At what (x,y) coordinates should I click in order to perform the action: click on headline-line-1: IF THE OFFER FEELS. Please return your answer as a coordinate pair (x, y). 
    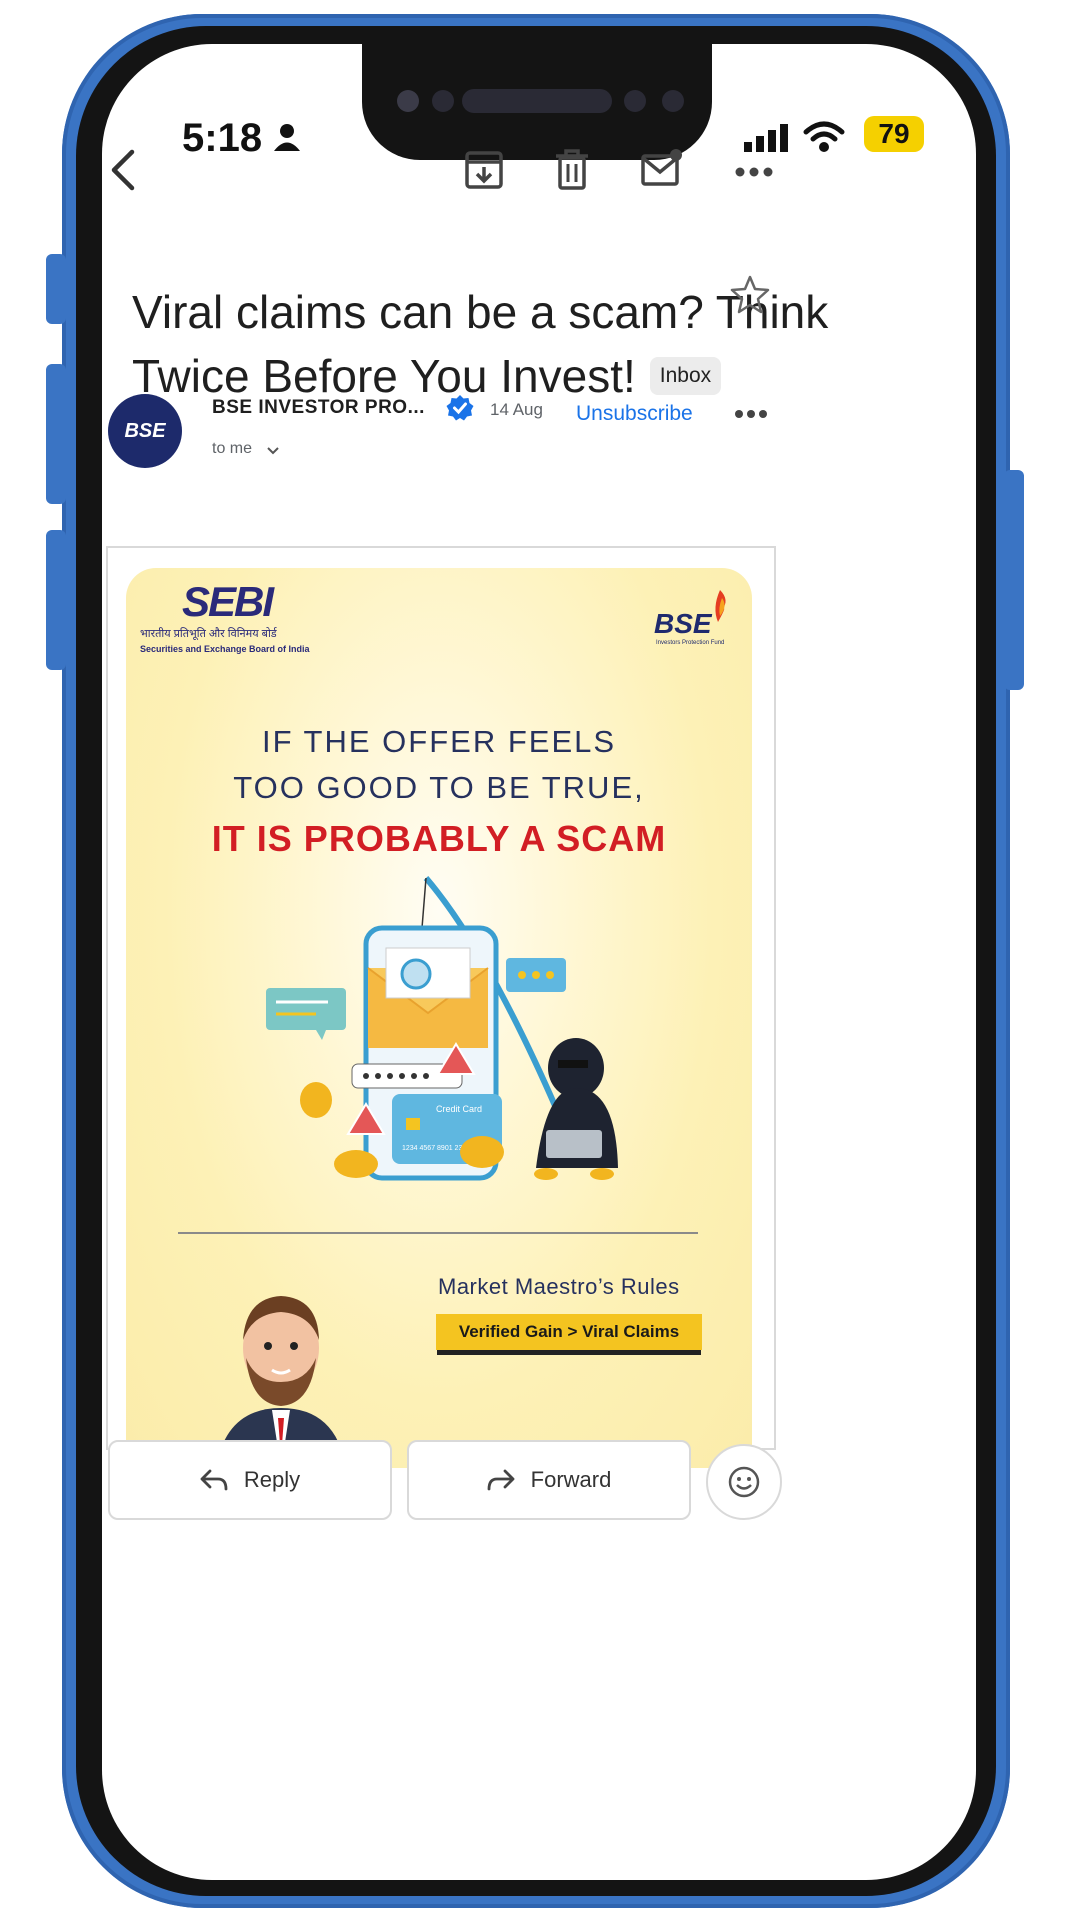
    Looking at the image, I should click on (439, 741).